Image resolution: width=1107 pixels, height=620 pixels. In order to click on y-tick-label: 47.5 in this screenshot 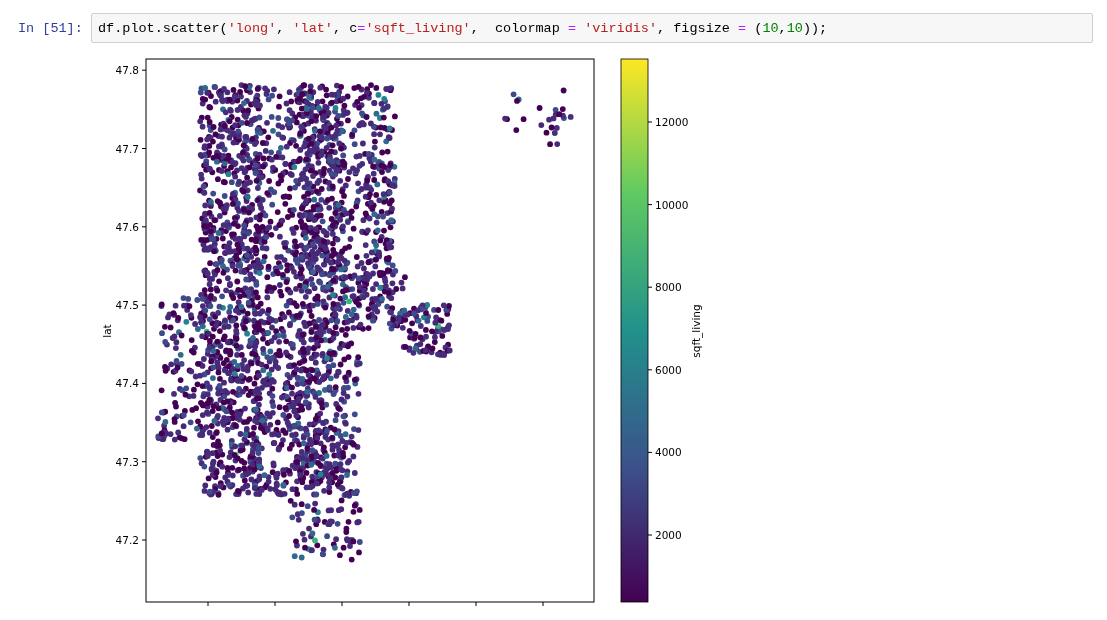, I will do `click(127, 305)`.